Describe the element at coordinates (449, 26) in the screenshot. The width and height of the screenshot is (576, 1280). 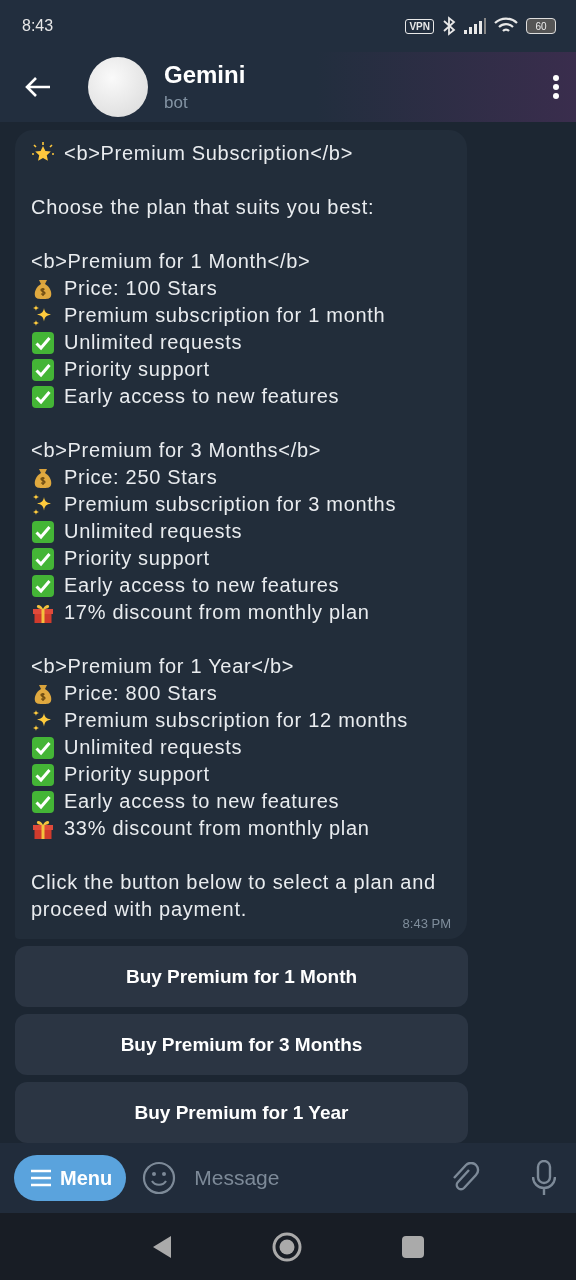
I see `bluetooth-icon` at that location.